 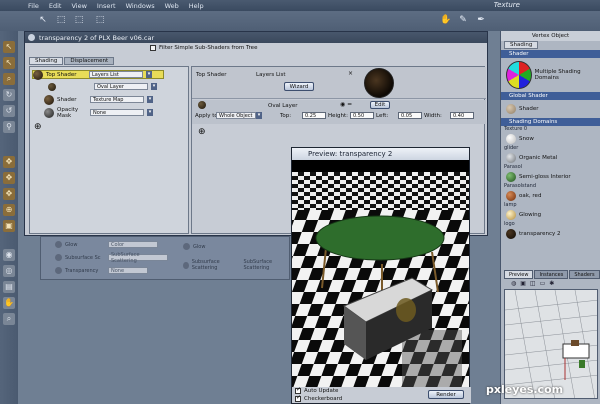 I want to click on close-icon, so click(x=31, y=37).